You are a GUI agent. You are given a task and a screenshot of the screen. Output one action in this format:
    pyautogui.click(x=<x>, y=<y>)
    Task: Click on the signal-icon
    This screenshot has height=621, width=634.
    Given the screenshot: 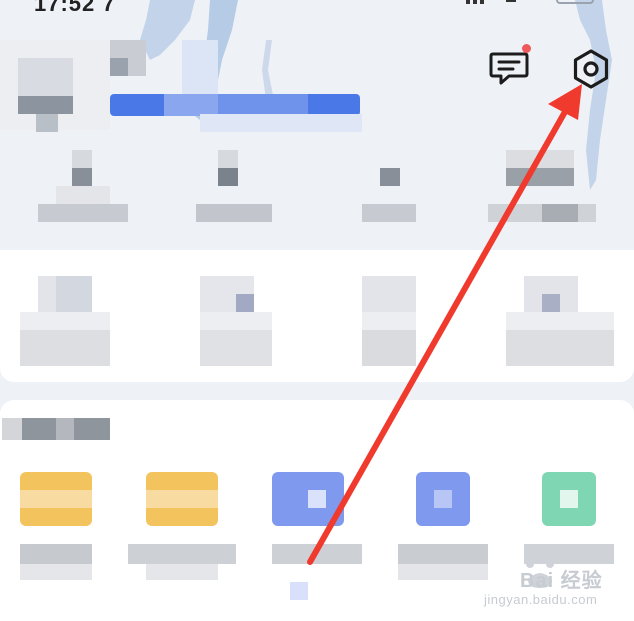 What is the action you would take?
    pyautogui.click(x=491, y=2)
    